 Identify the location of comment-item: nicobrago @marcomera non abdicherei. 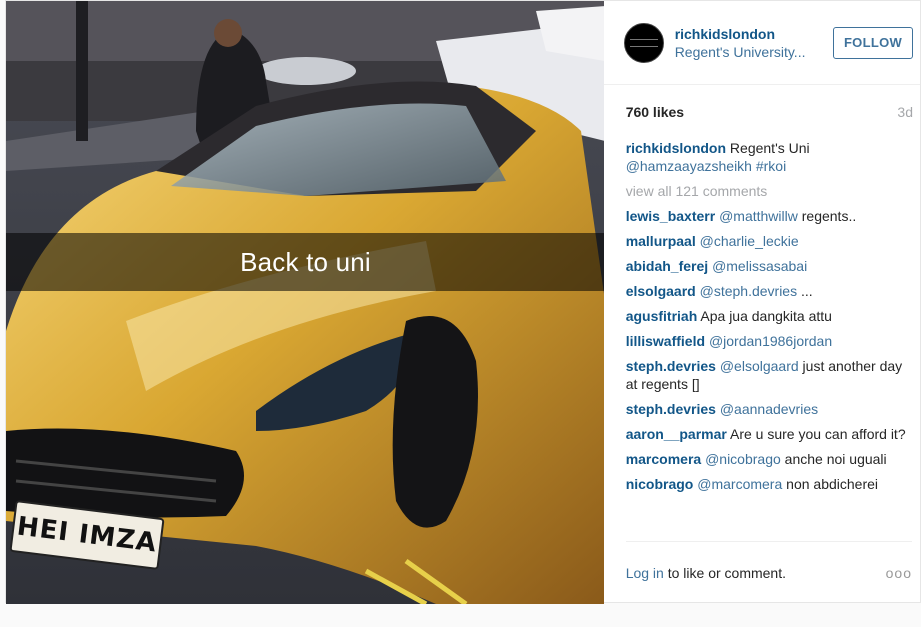
(769, 484).